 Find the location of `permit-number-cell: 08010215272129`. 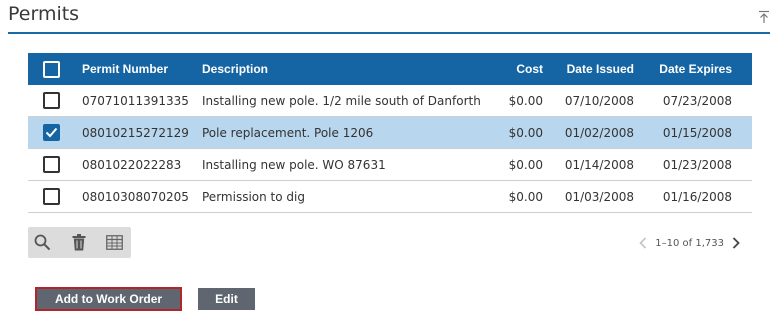

permit-number-cell: 08010215272129 is located at coordinates (135, 132).